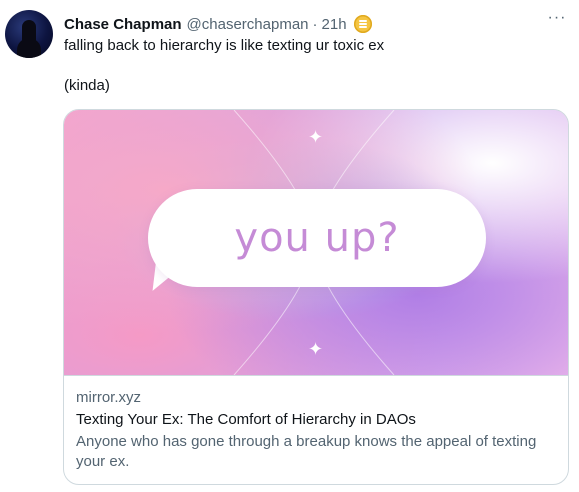 The width and height of the screenshot is (579, 492). I want to click on card-domain: mirror.xyz, so click(108, 397).